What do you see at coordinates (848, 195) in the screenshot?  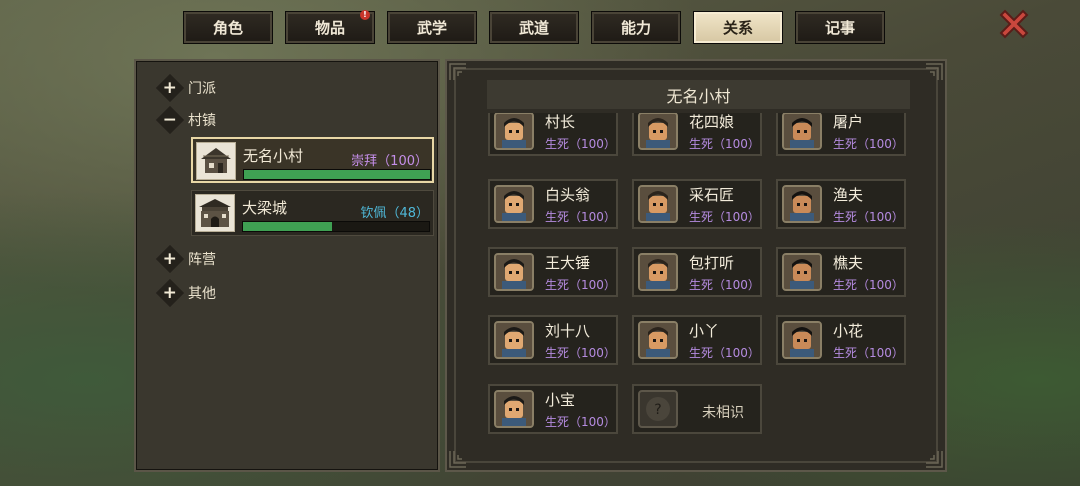 I see `npc-name: 渔夫` at bounding box center [848, 195].